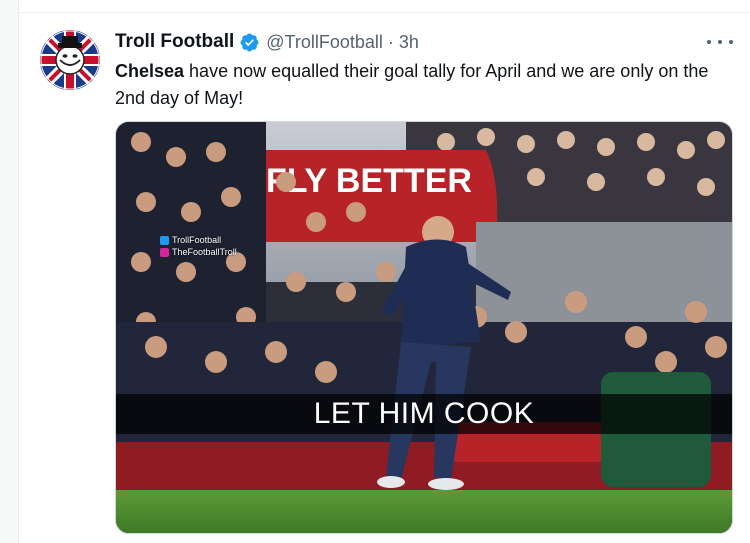 This screenshot has width=750, height=543. I want to click on twitter-icon, so click(164, 240).